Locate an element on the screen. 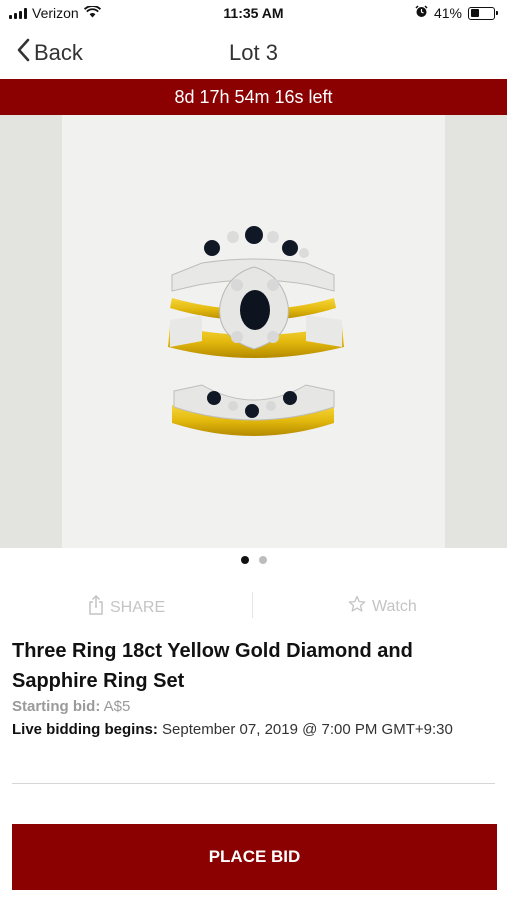 The image size is (507, 900). page-title: Lot 3 is located at coordinates (253, 52).